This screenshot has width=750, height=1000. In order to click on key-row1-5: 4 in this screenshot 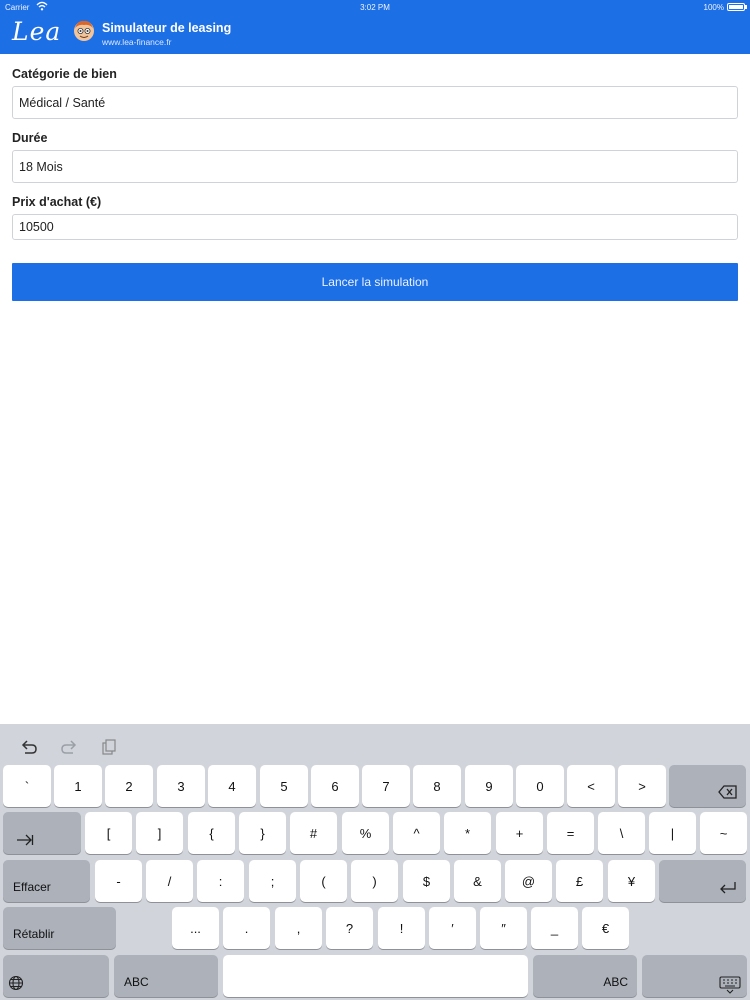, I will do `click(232, 786)`.